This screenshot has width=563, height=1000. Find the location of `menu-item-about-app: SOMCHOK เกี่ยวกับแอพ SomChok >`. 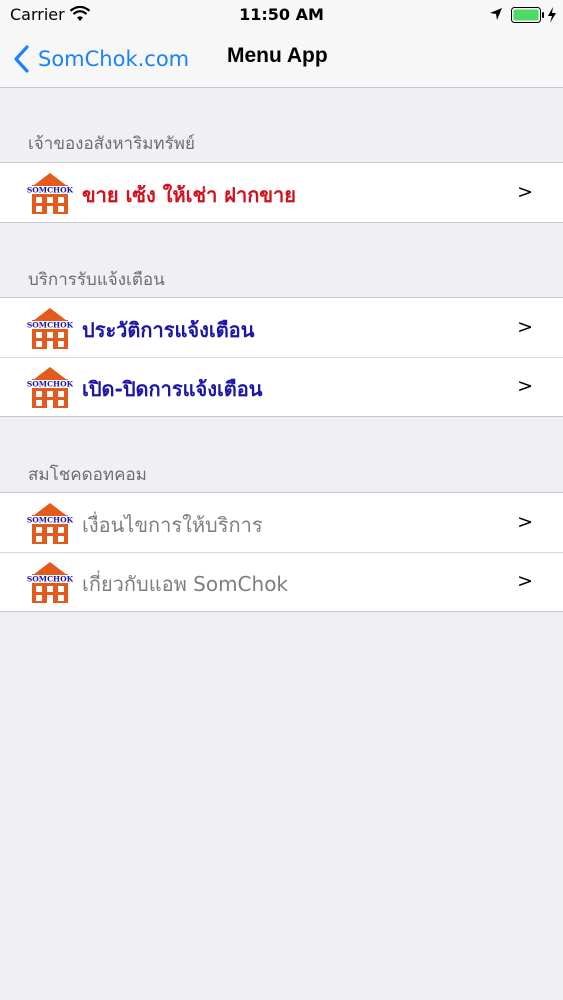

menu-item-about-app: SOMCHOK เกี่ยวกับแอพ SomChok > is located at coordinates (281, 581).